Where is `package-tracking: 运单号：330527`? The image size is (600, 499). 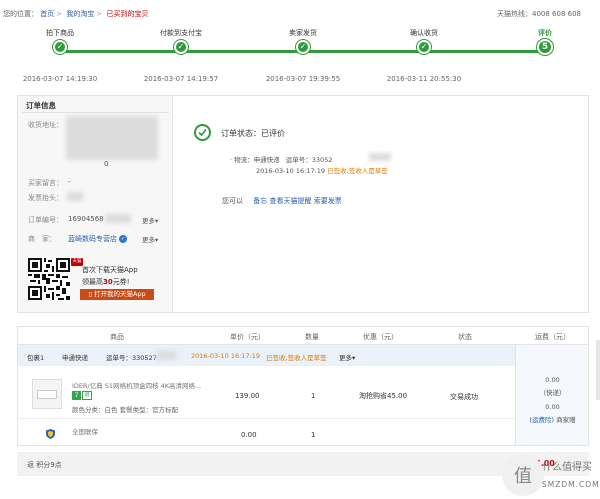 package-tracking: 运单号：330527 is located at coordinates (131, 358).